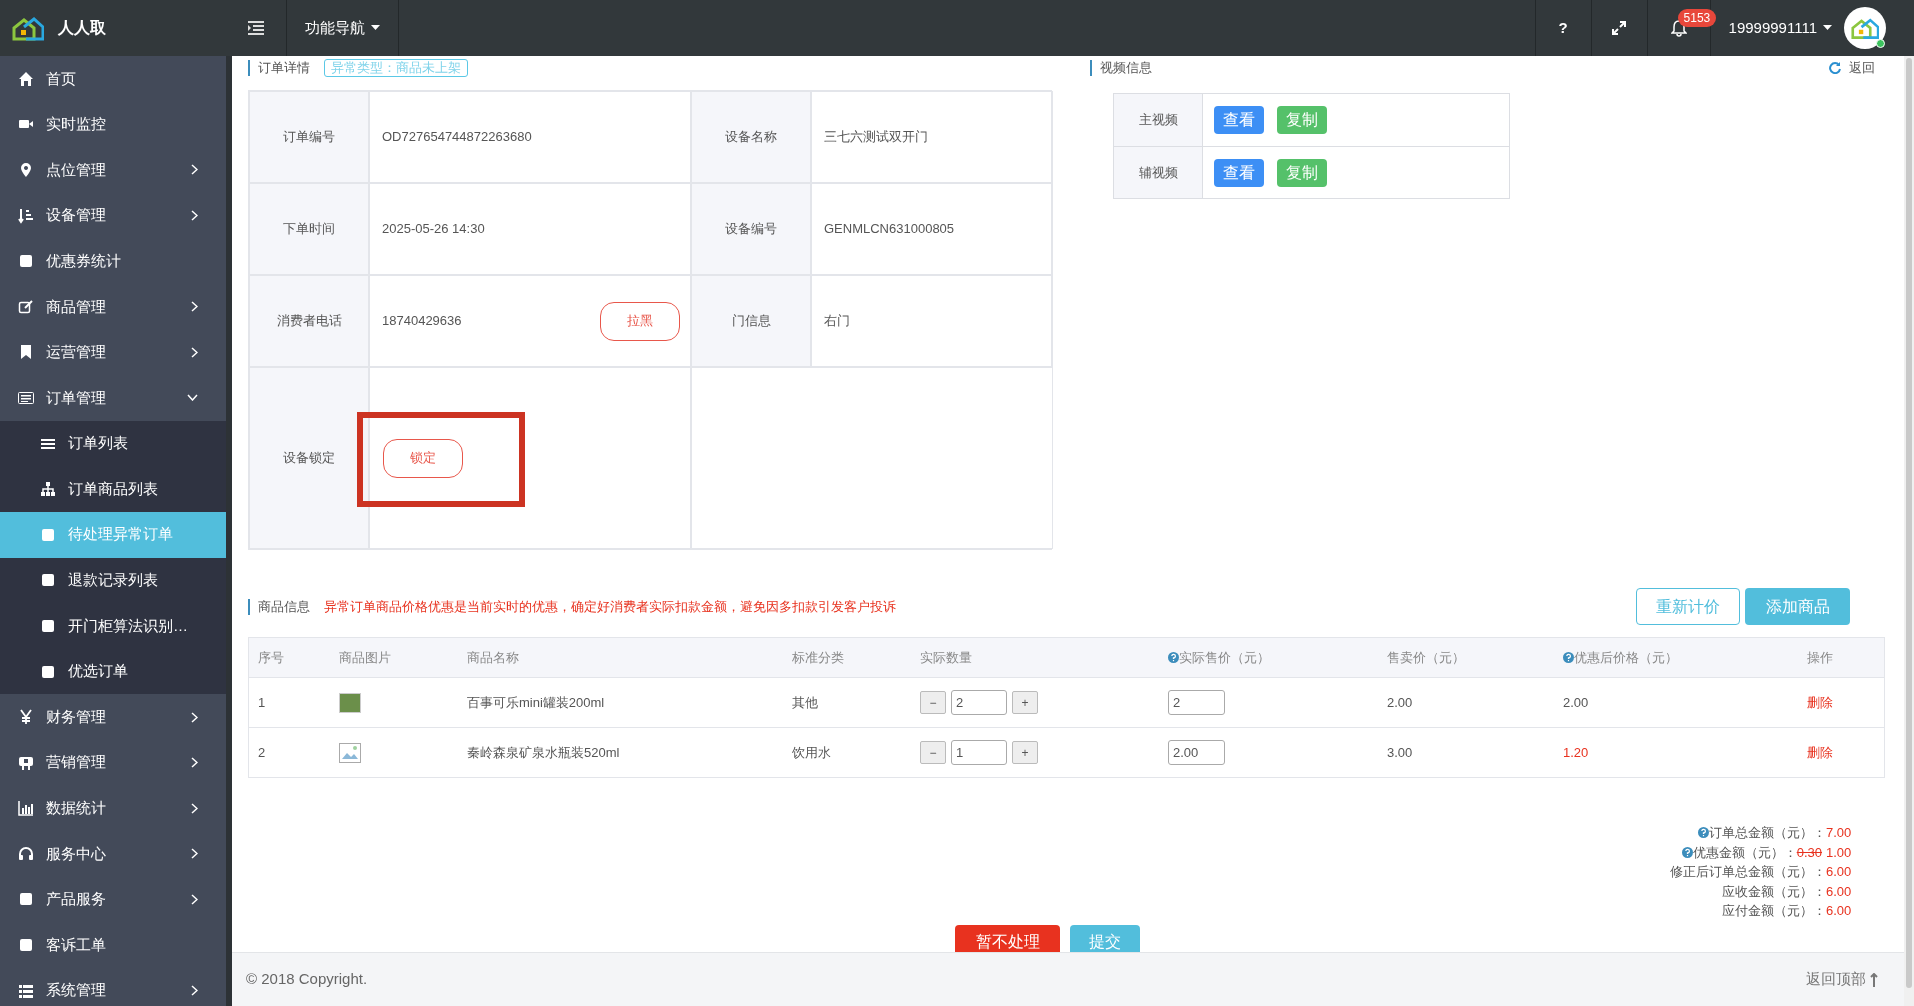 The image size is (1914, 1006). What do you see at coordinates (1865, 28) in the screenshot?
I see `avatar` at bounding box center [1865, 28].